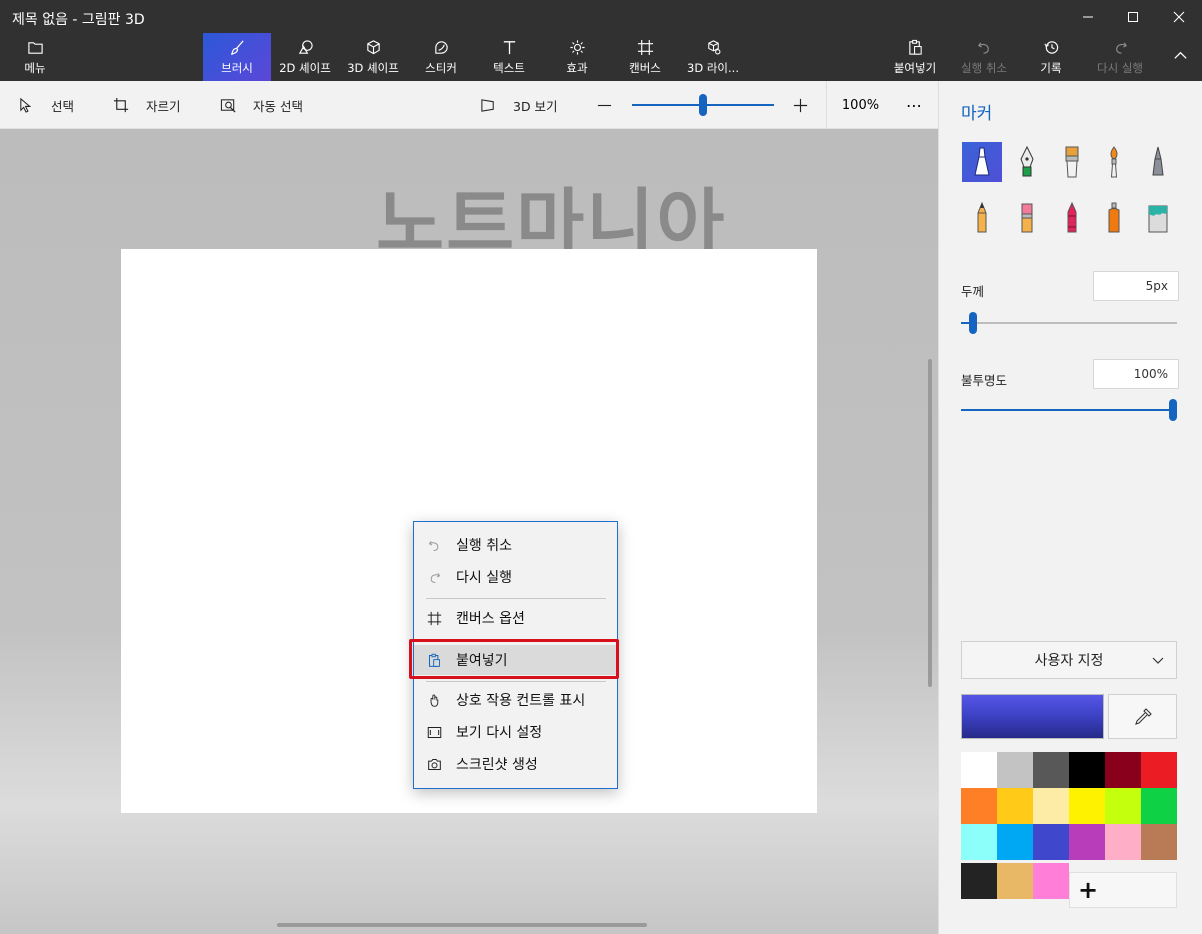 The image size is (1202, 934). Describe the element at coordinates (1173, 410) in the screenshot. I see `opacity-slider-thumb` at that location.